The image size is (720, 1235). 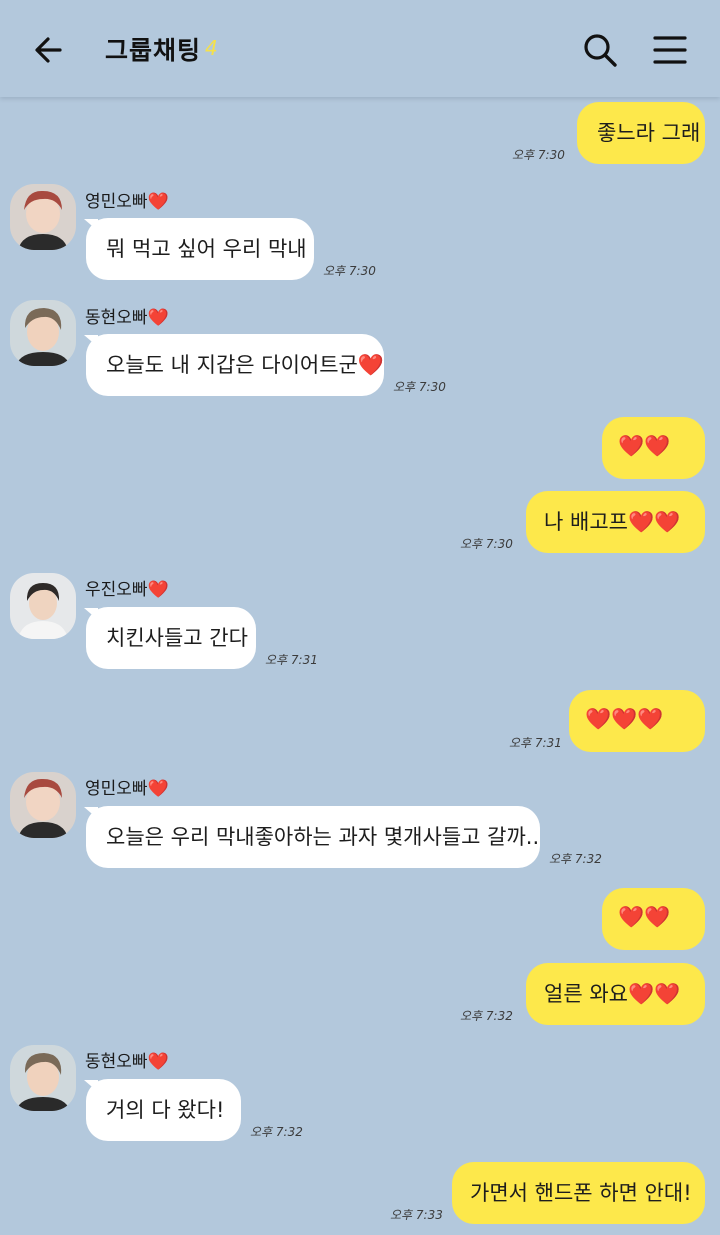 What do you see at coordinates (171, 638) in the screenshot?
I see `other-message-bubble: 치킨사들고 간다` at bounding box center [171, 638].